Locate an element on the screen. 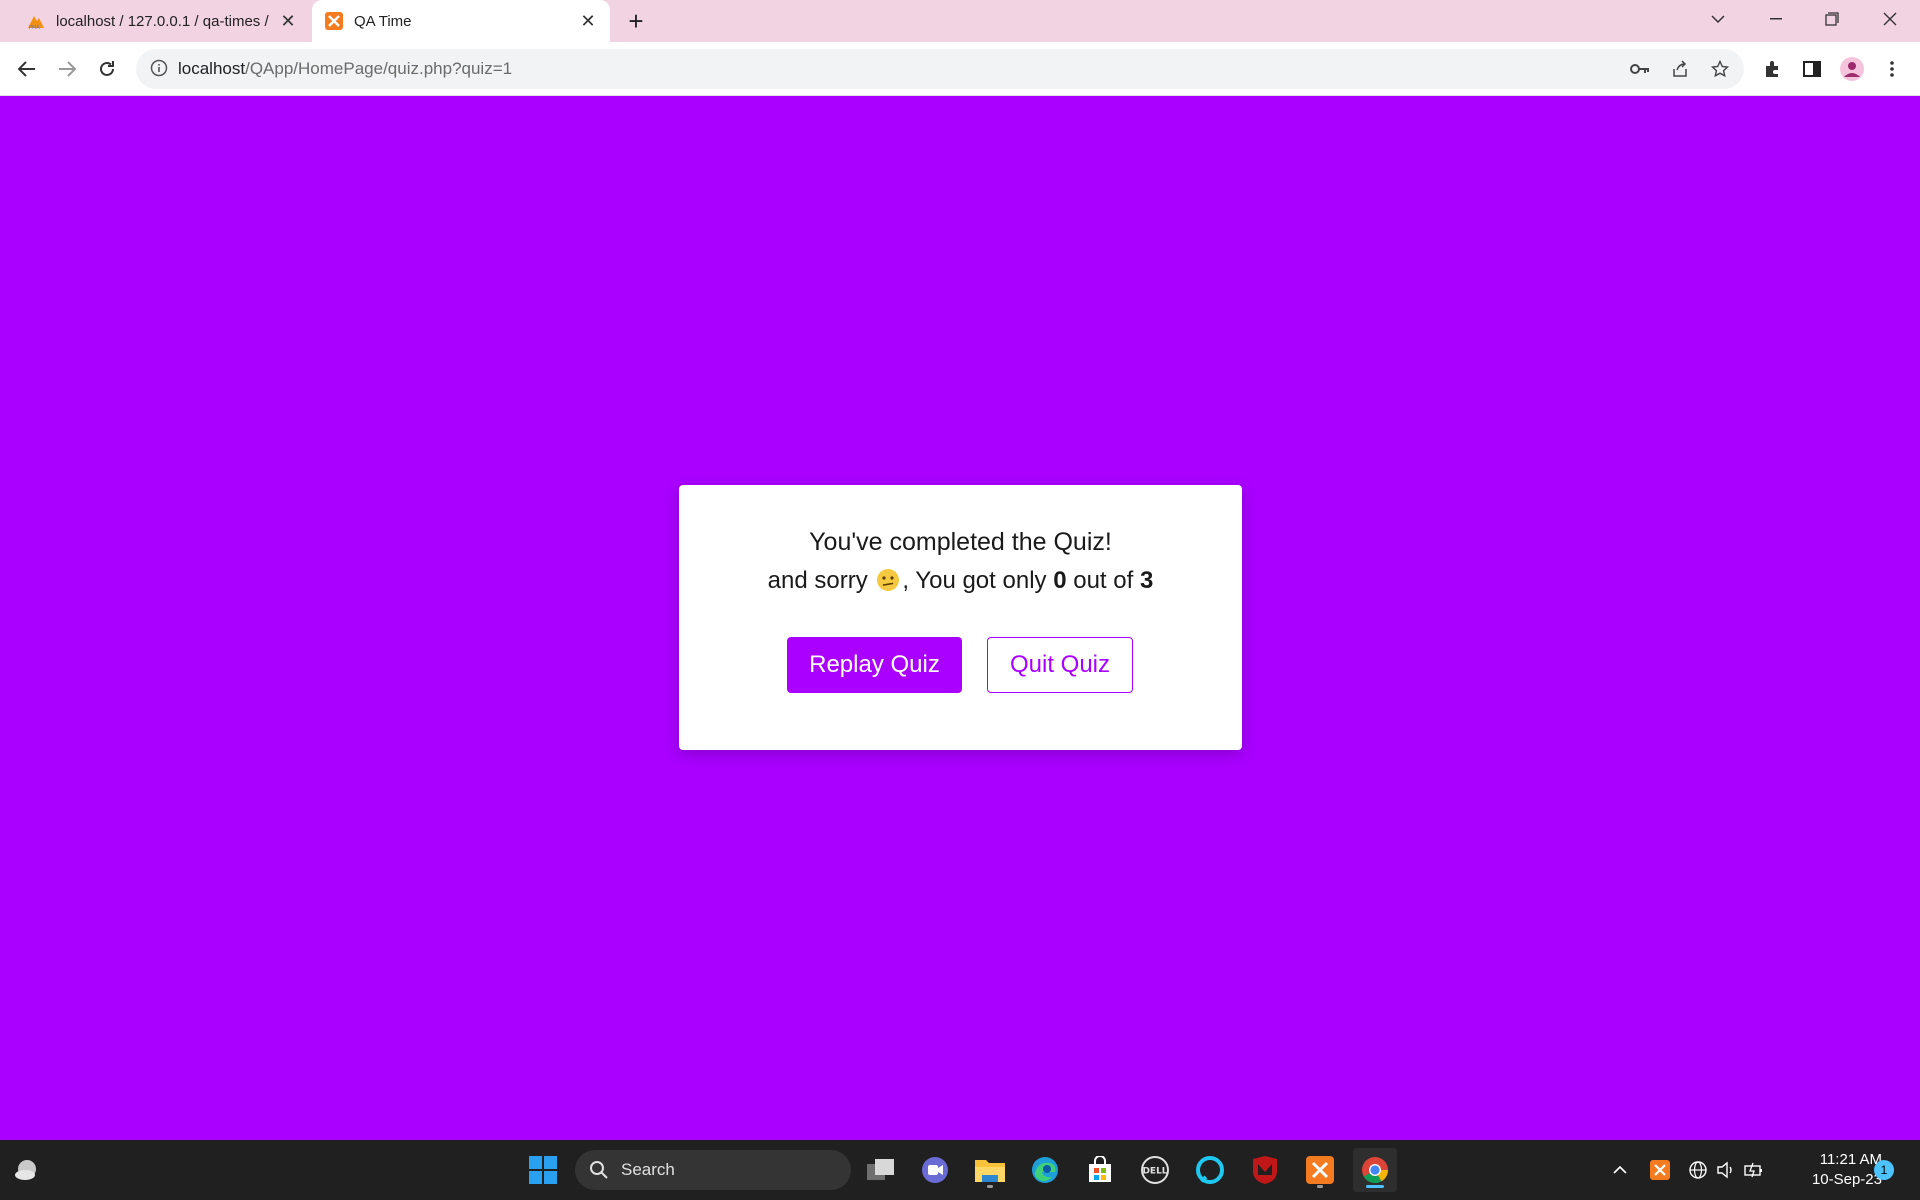 This screenshot has width=1920, height=1200. close-window-button is located at coordinates (1890, 19).